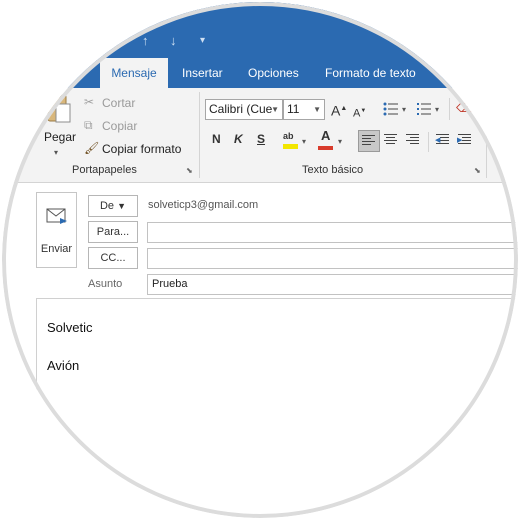  I want to click on subject-field: Prueba, so click(332, 284).